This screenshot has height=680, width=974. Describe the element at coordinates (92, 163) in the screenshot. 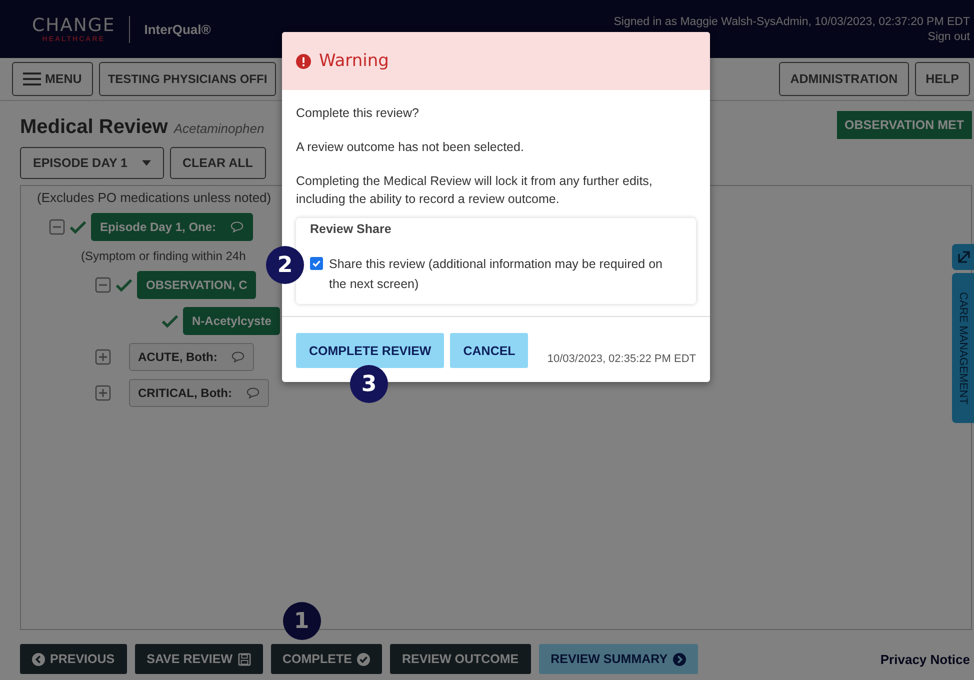

I see `episode-dropdown: EPISODE DAY 1` at that location.